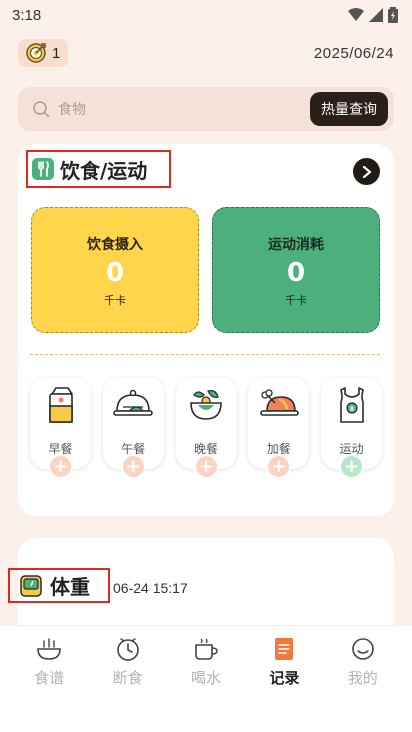  What do you see at coordinates (279, 405) in the screenshot?
I see `roast-chicken-icon` at bounding box center [279, 405].